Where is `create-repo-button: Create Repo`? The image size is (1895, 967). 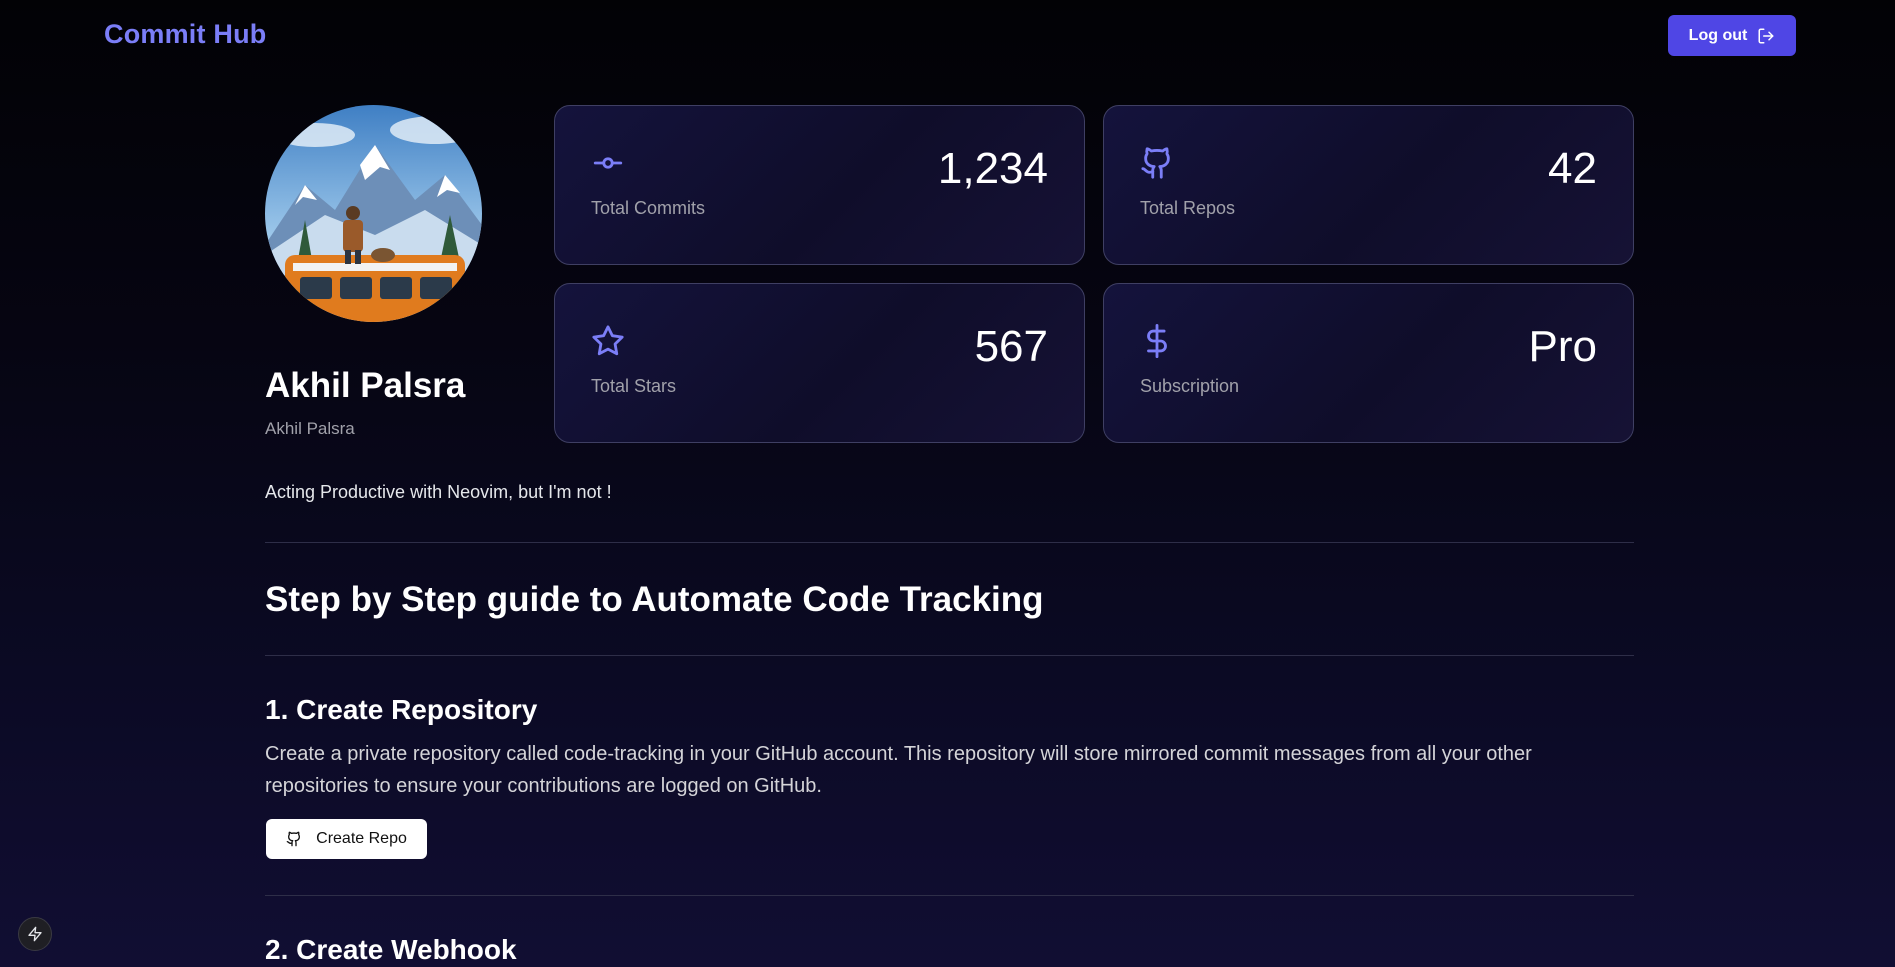
create-repo-button: Create Repo is located at coordinates (346, 839).